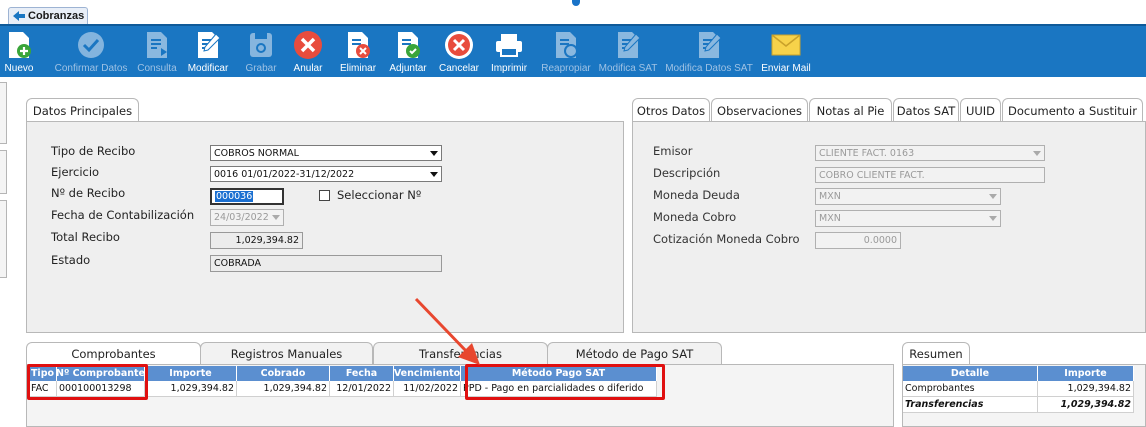  Describe the element at coordinates (696, 195) in the screenshot. I see `moneda-deuda-label: Moneda Deuda` at that location.